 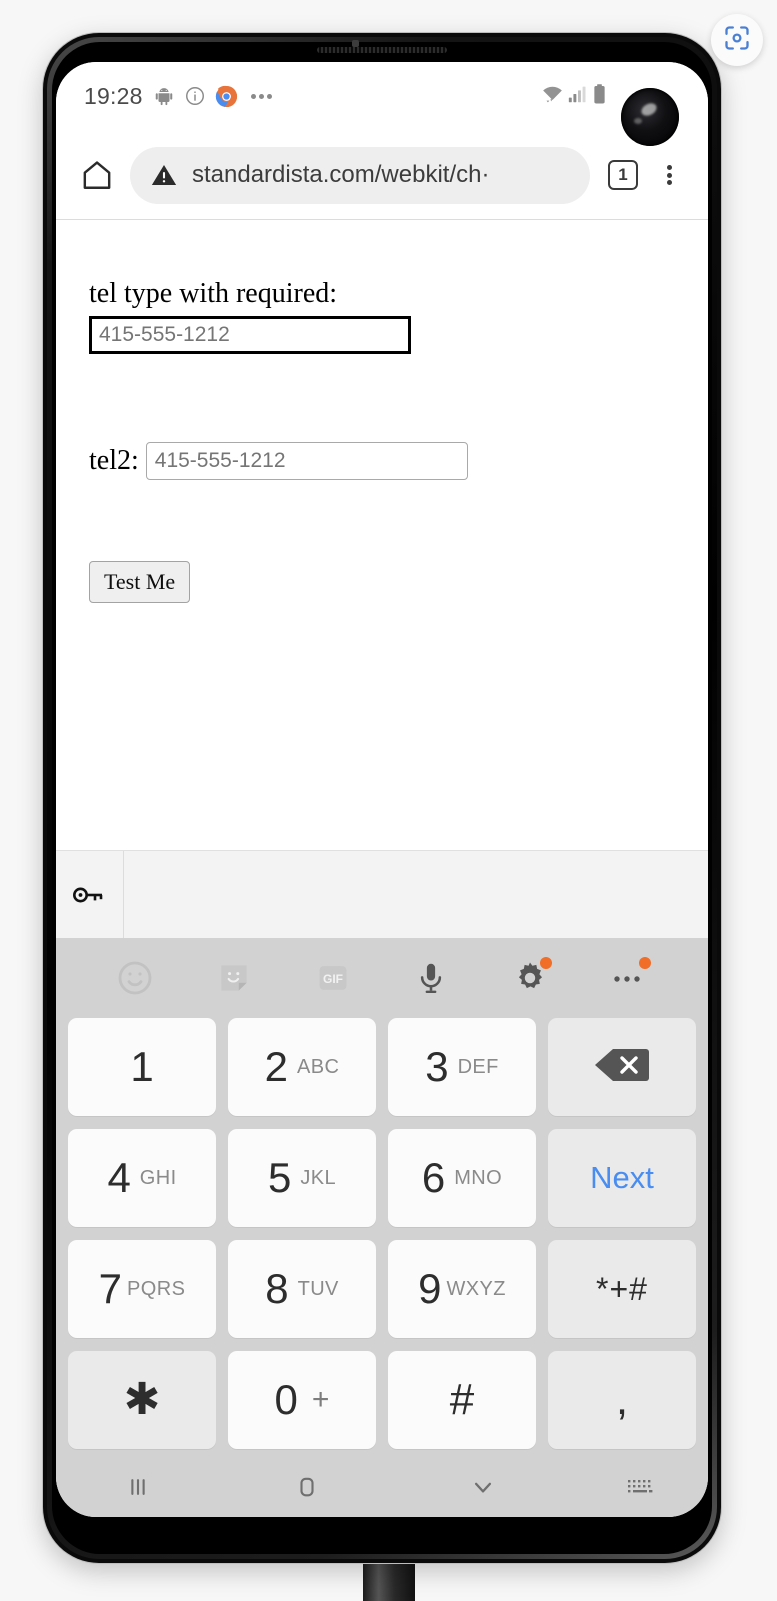 I want to click on tel2-field-row: tel2:, so click(x=398, y=461).